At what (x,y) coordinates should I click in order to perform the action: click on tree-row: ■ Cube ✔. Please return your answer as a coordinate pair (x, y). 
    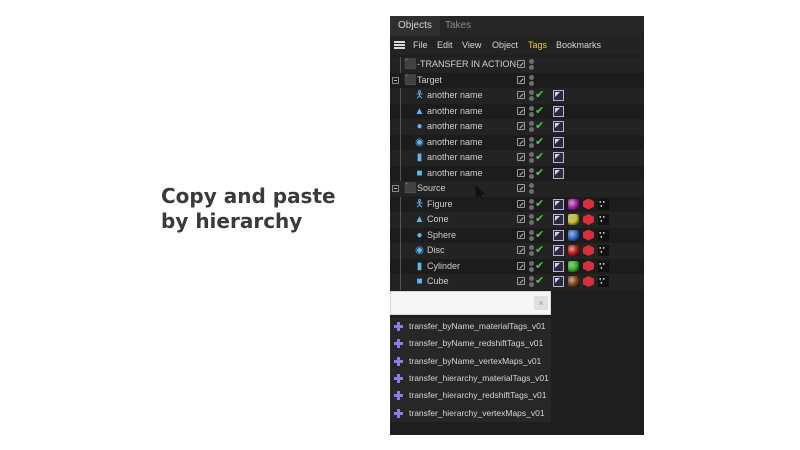
    Looking at the image, I should click on (517, 282).